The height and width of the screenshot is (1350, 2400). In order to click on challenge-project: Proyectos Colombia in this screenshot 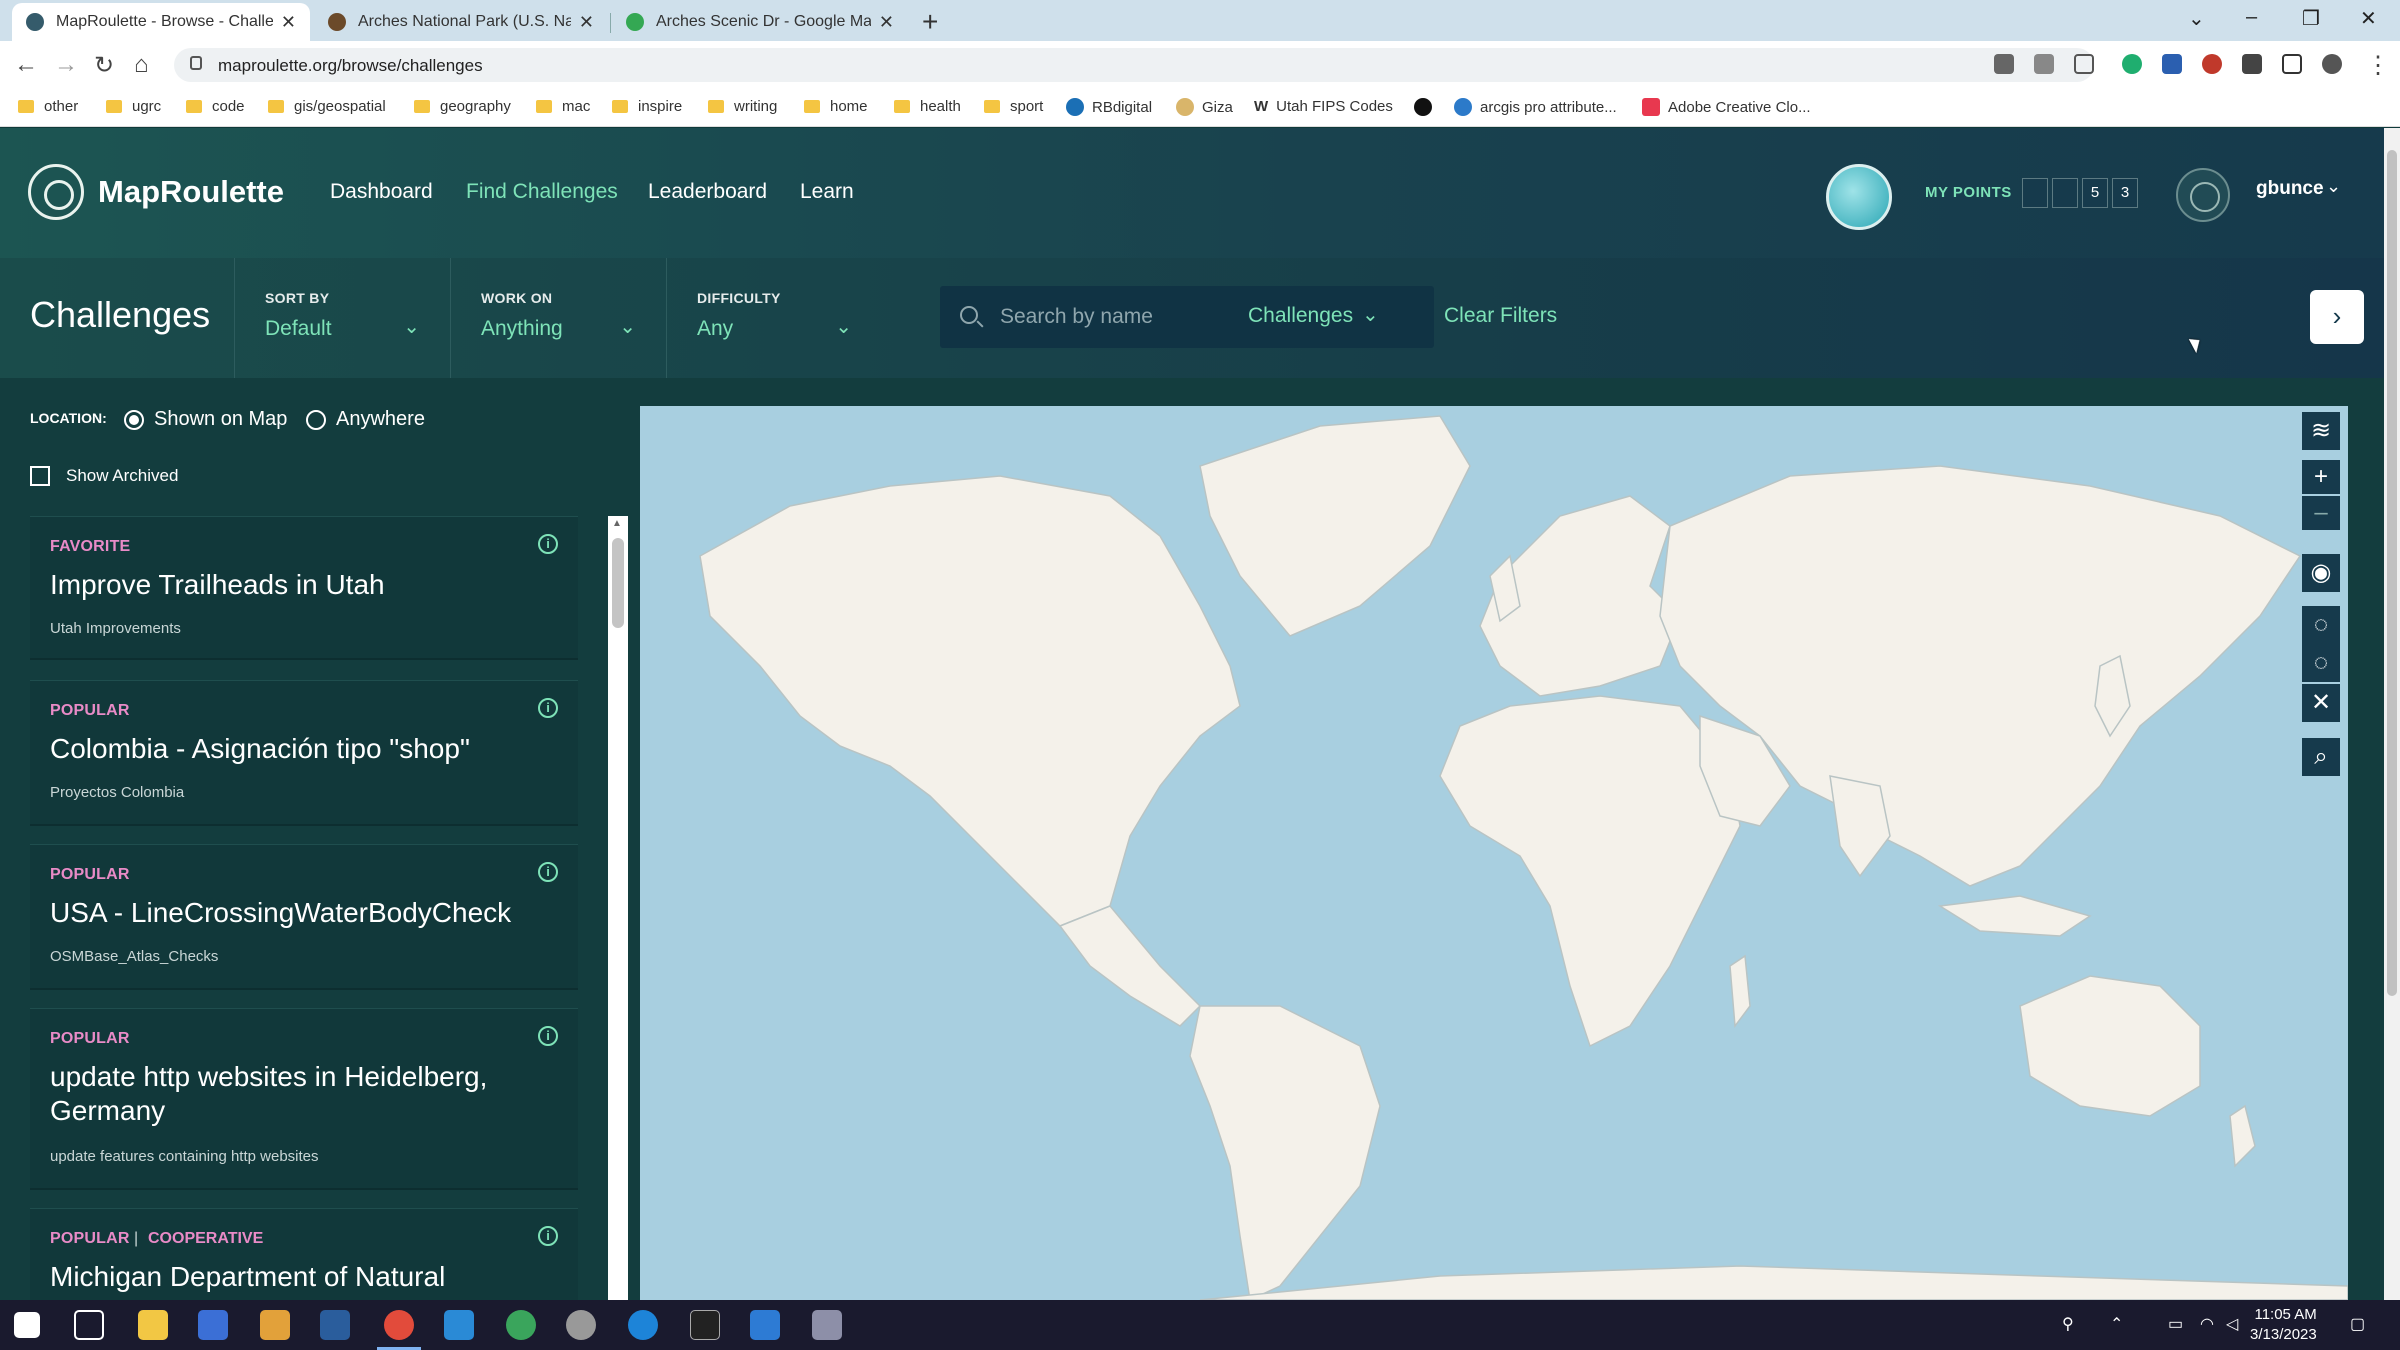, I will do `click(117, 792)`.